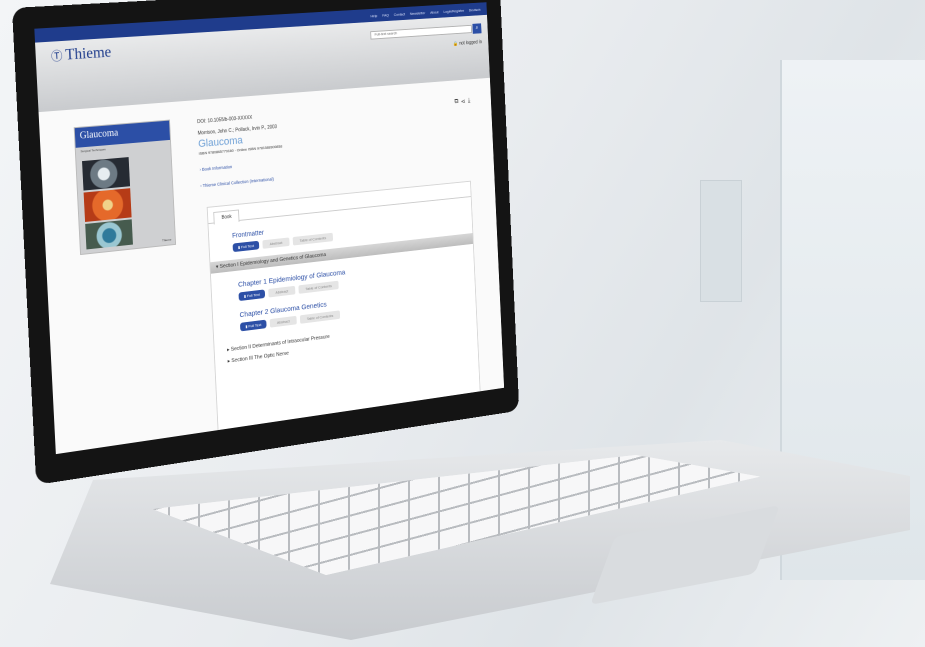  I want to click on top-nav-login: Login/Register, so click(453, 11).